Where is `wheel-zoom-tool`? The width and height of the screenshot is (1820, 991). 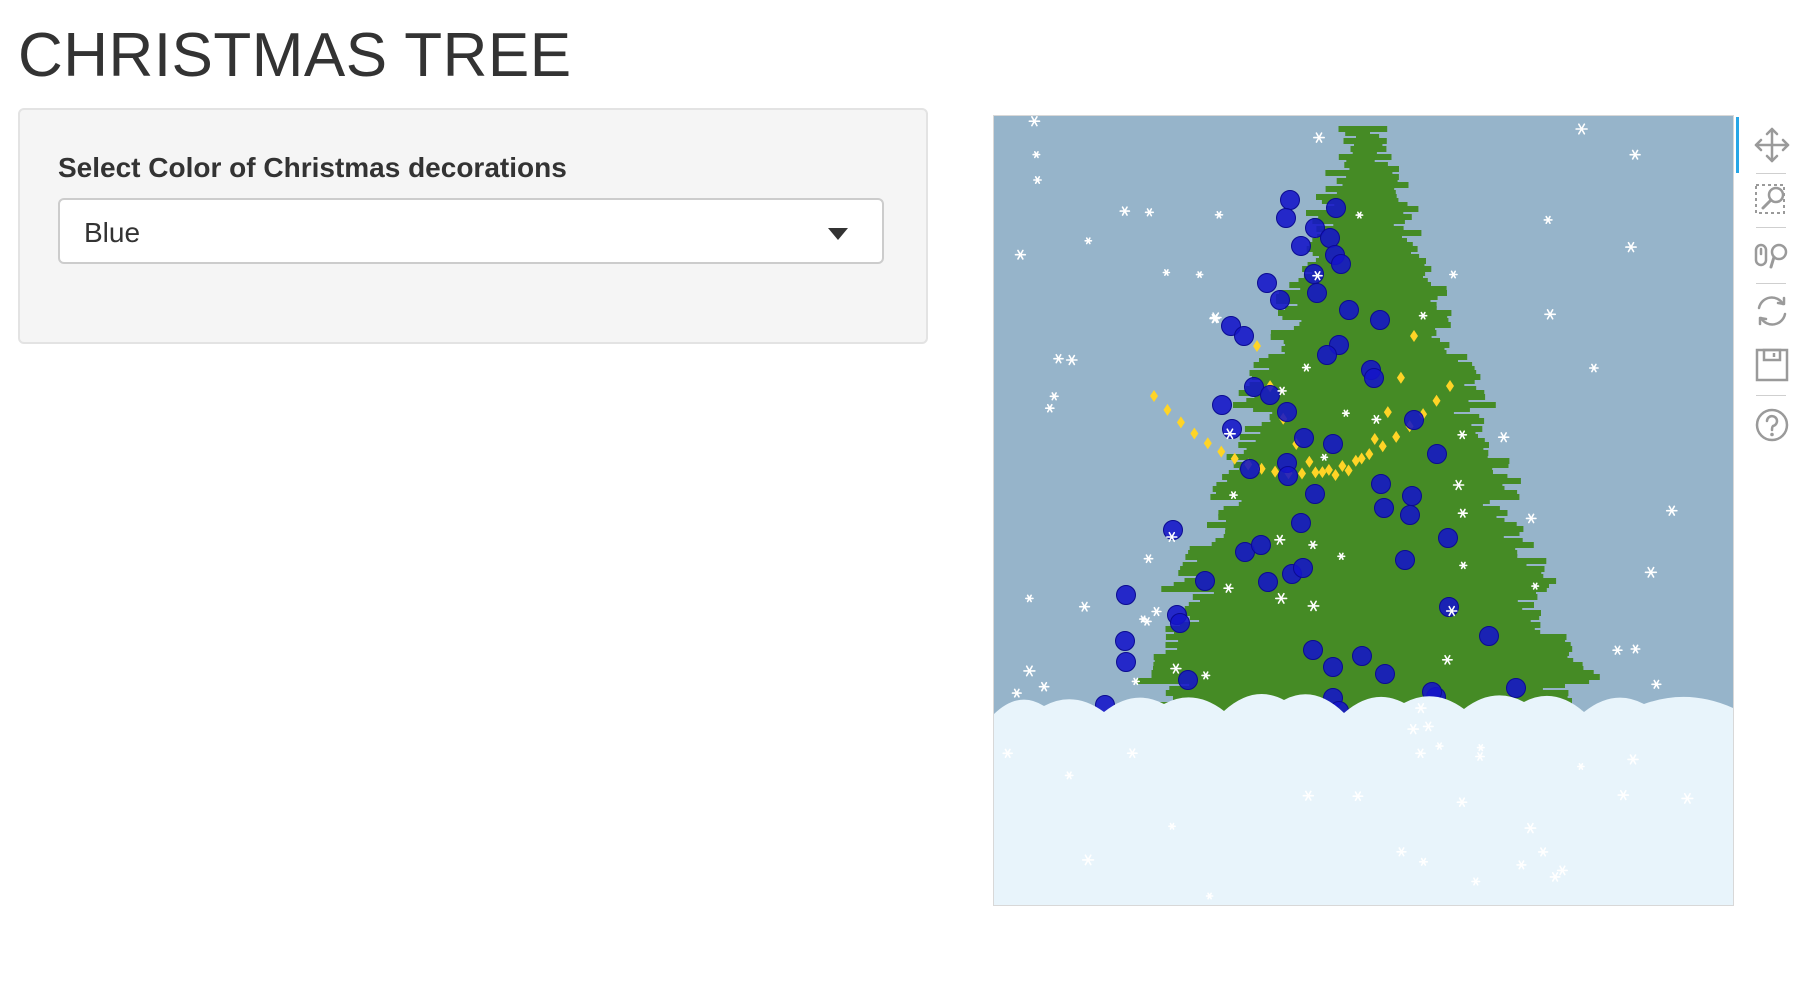
wheel-zoom-tool is located at coordinates (1772, 255).